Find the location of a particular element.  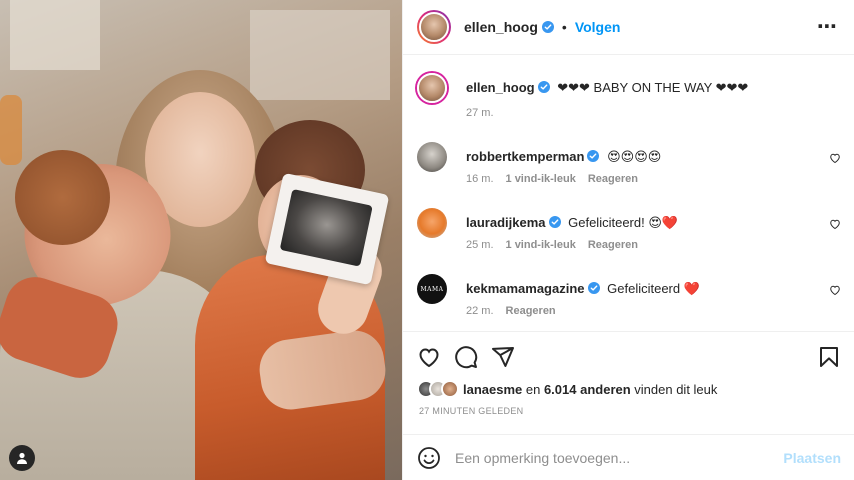

comment-time: 16 m. is located at coordinates (480, 179).